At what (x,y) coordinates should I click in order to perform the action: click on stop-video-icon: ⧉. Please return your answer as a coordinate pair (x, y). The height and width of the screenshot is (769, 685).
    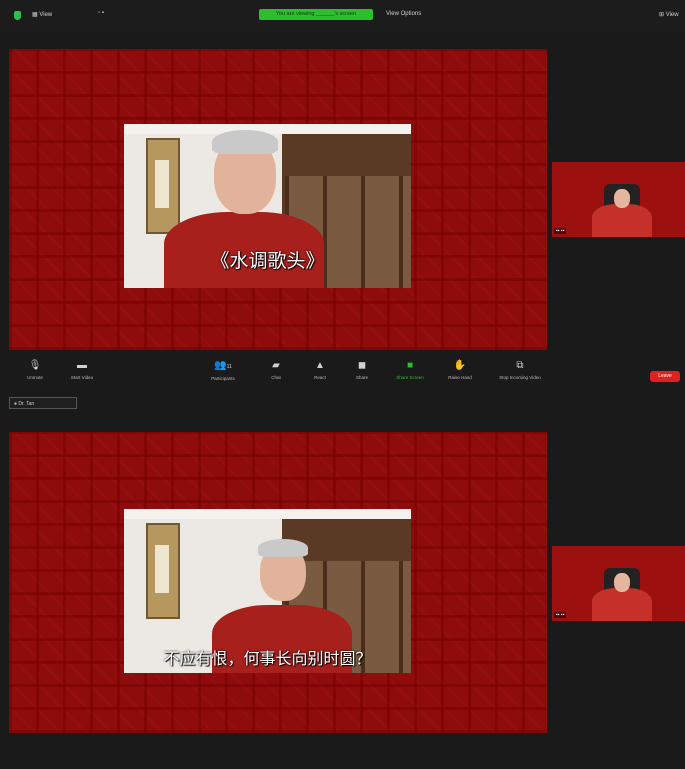
    Looking at the image, I should click on (520, 365).